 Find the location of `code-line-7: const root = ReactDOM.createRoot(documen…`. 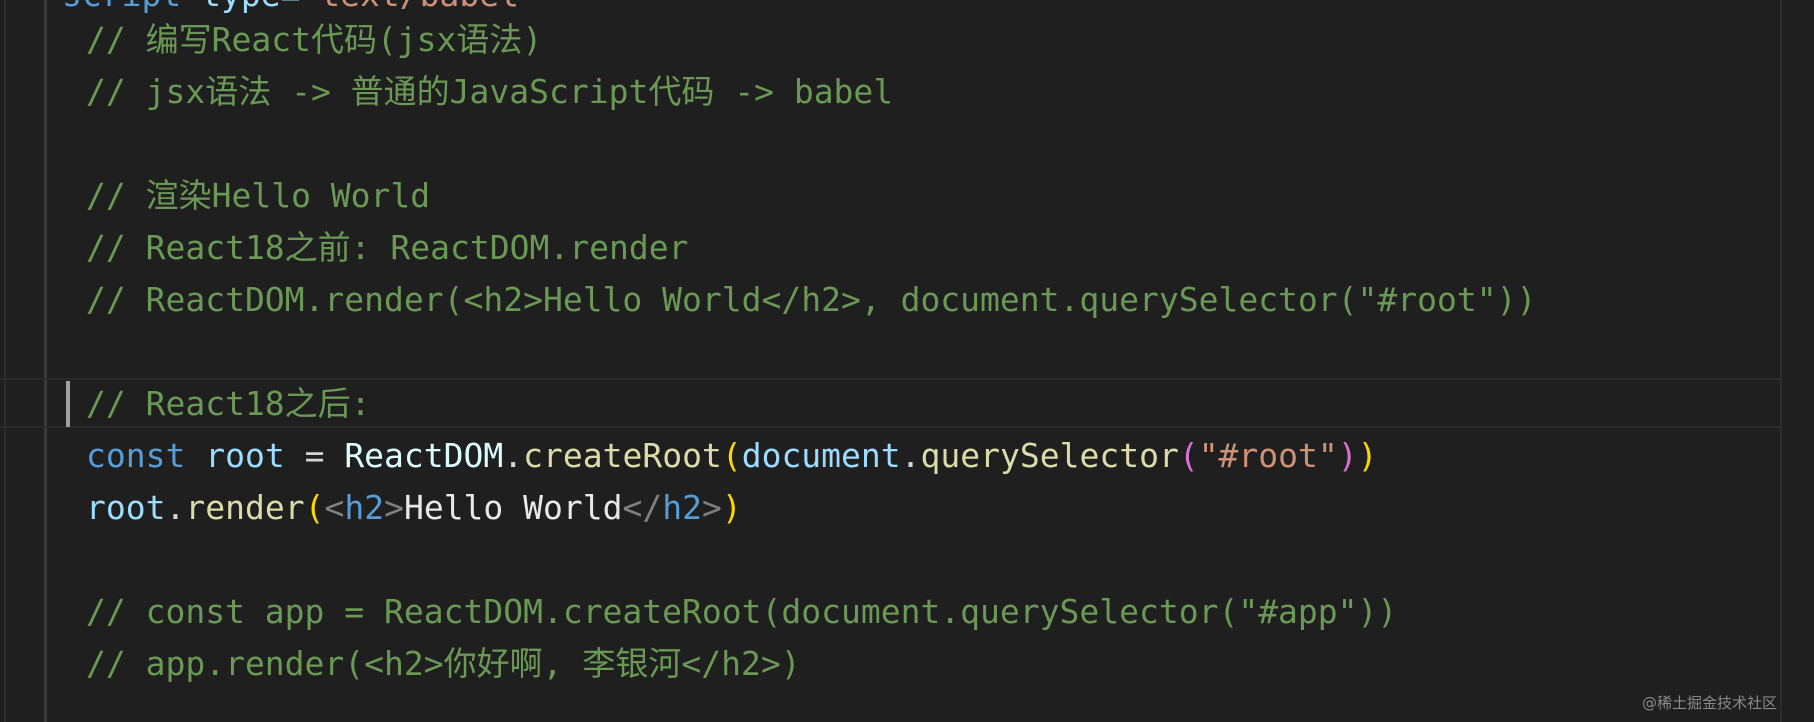

code-line-7: const root = ReactDOM.createRoot(documen… is located at coordinates (732, 456).